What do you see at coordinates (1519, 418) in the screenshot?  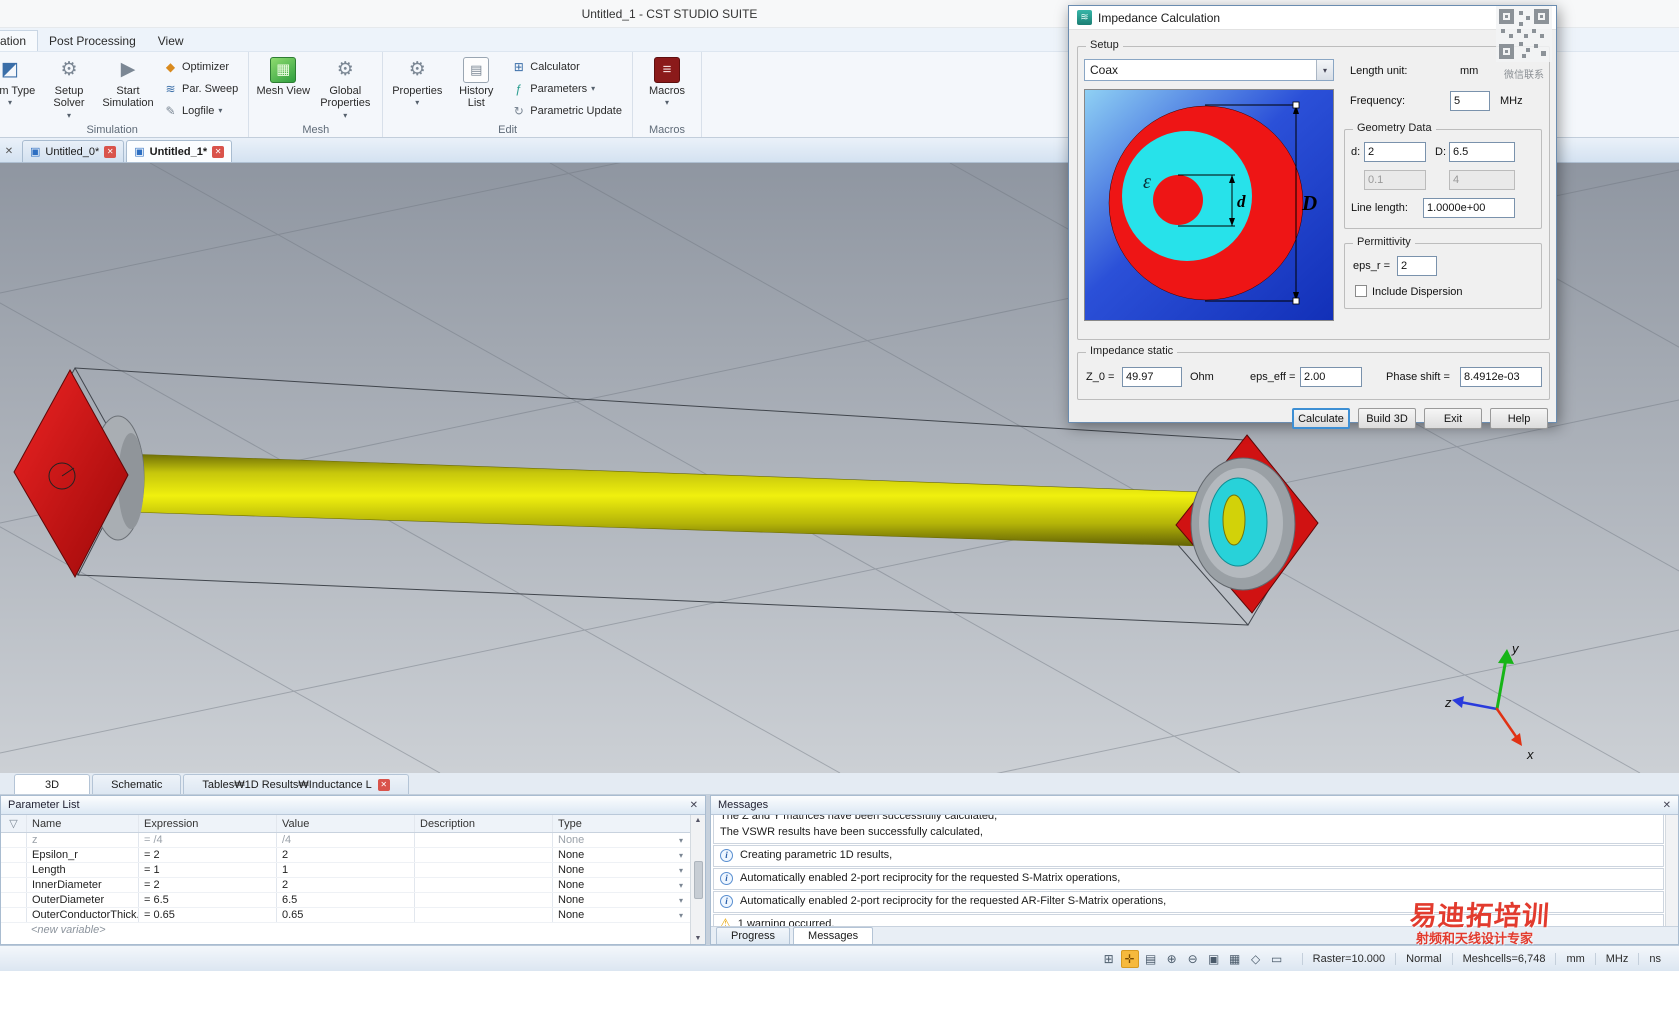 I see `help-button: Help` at bounding box center [1519, 418].